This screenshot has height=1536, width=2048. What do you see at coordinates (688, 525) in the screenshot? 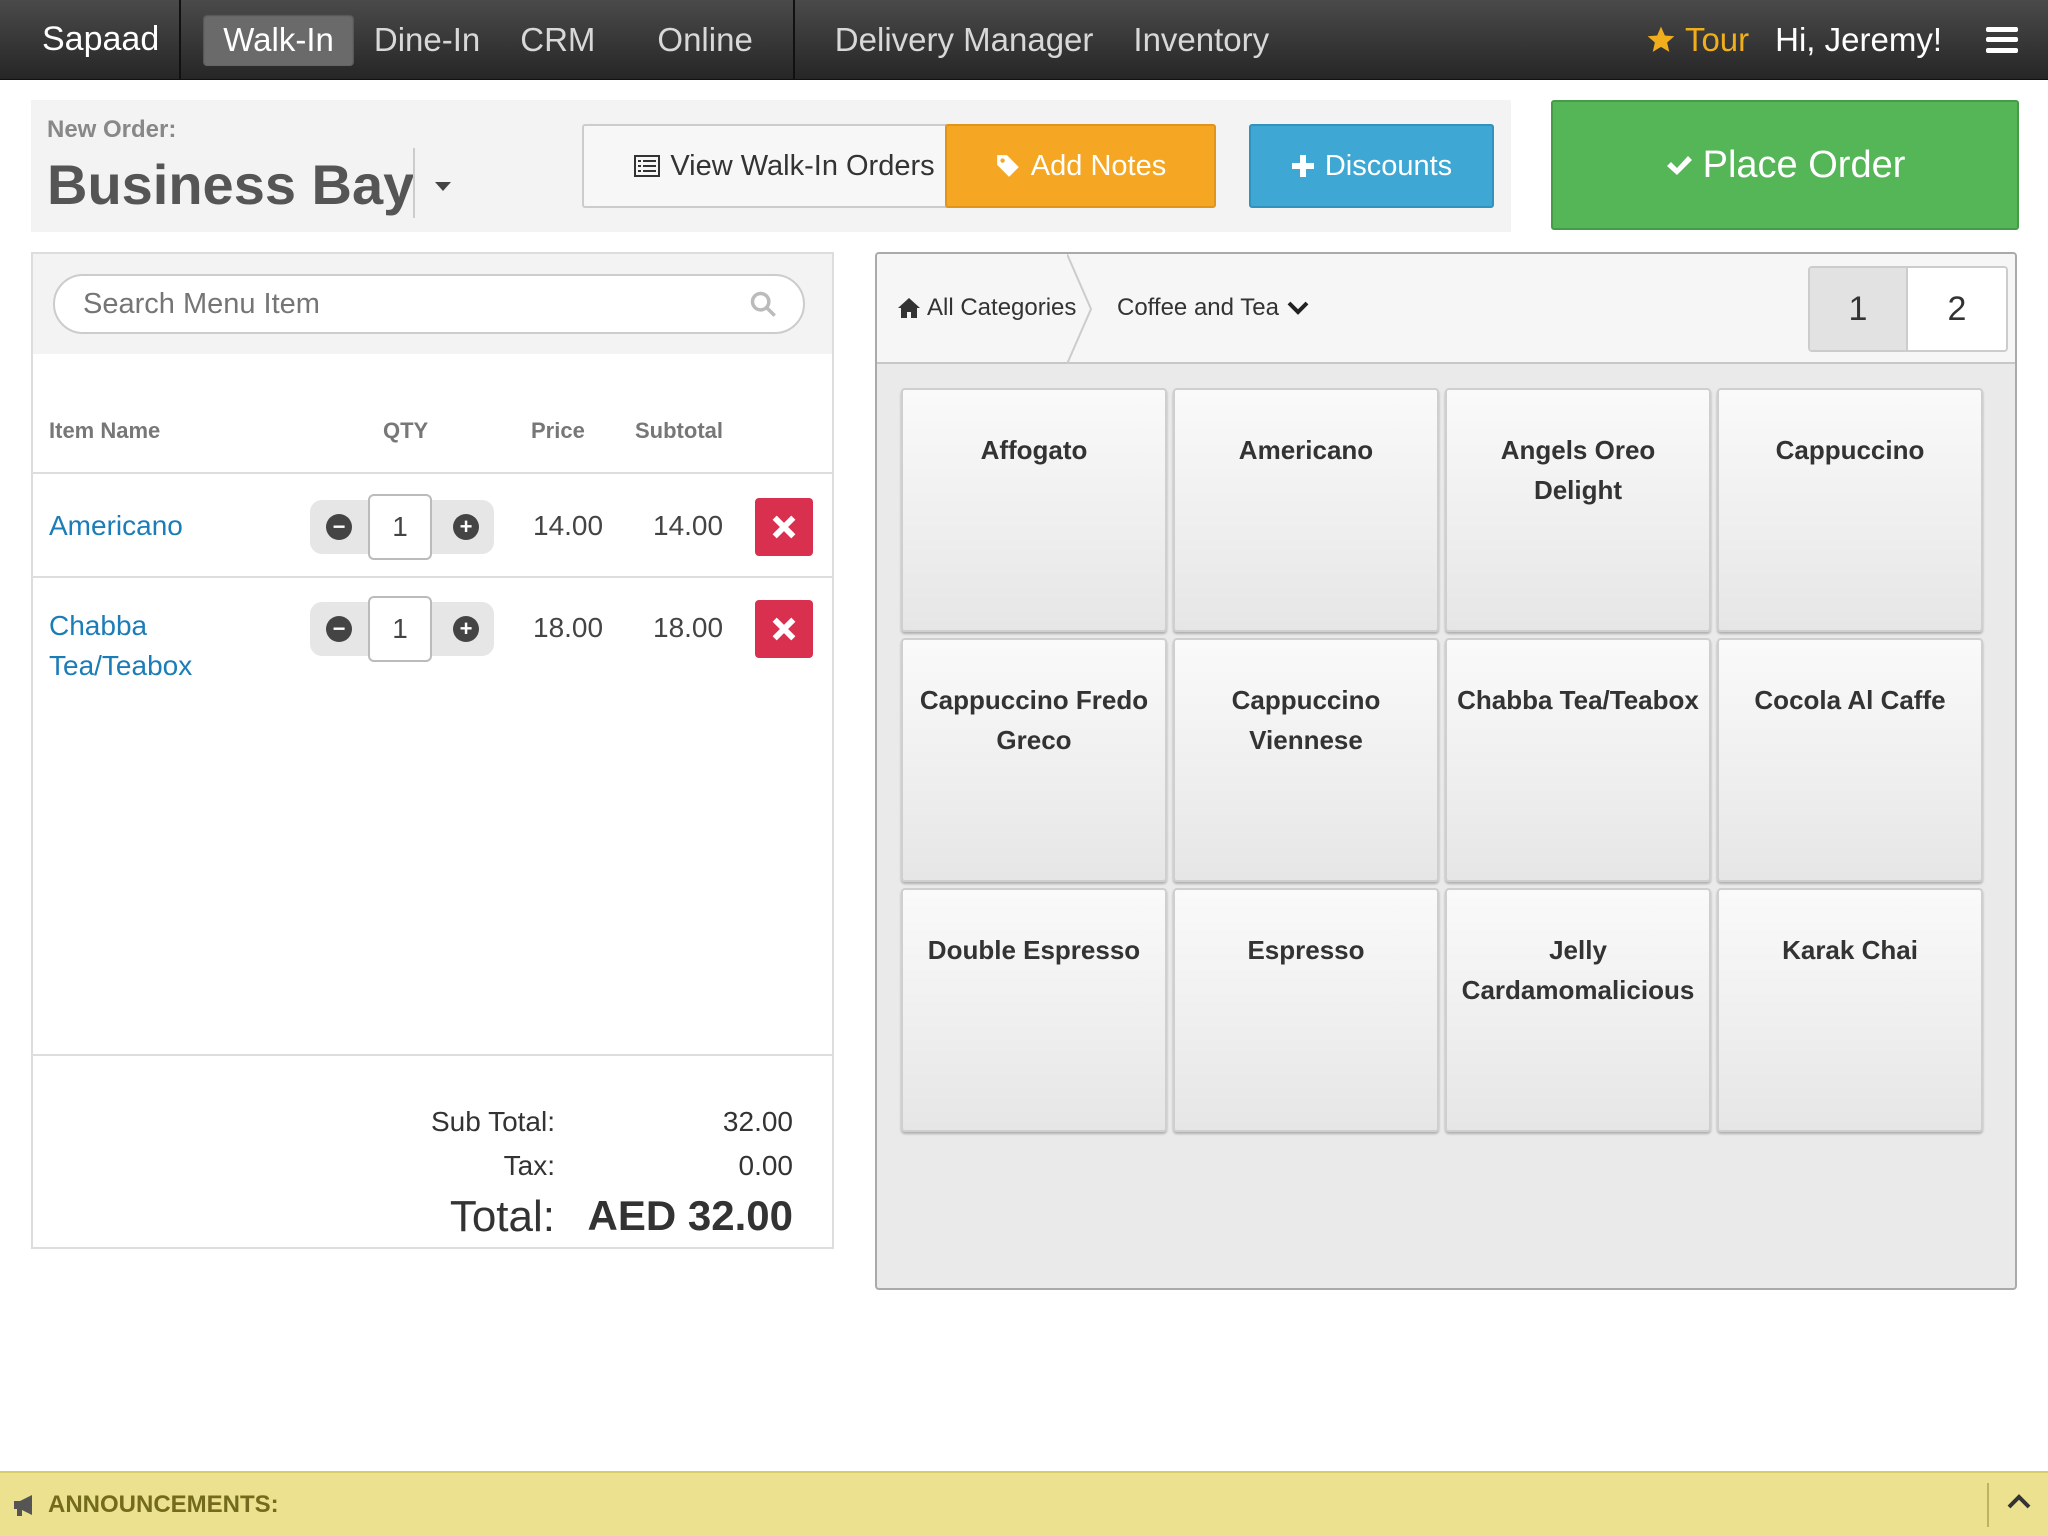
I see `cart-item-subtotal: 14.00` at bounding box center [688, 525].